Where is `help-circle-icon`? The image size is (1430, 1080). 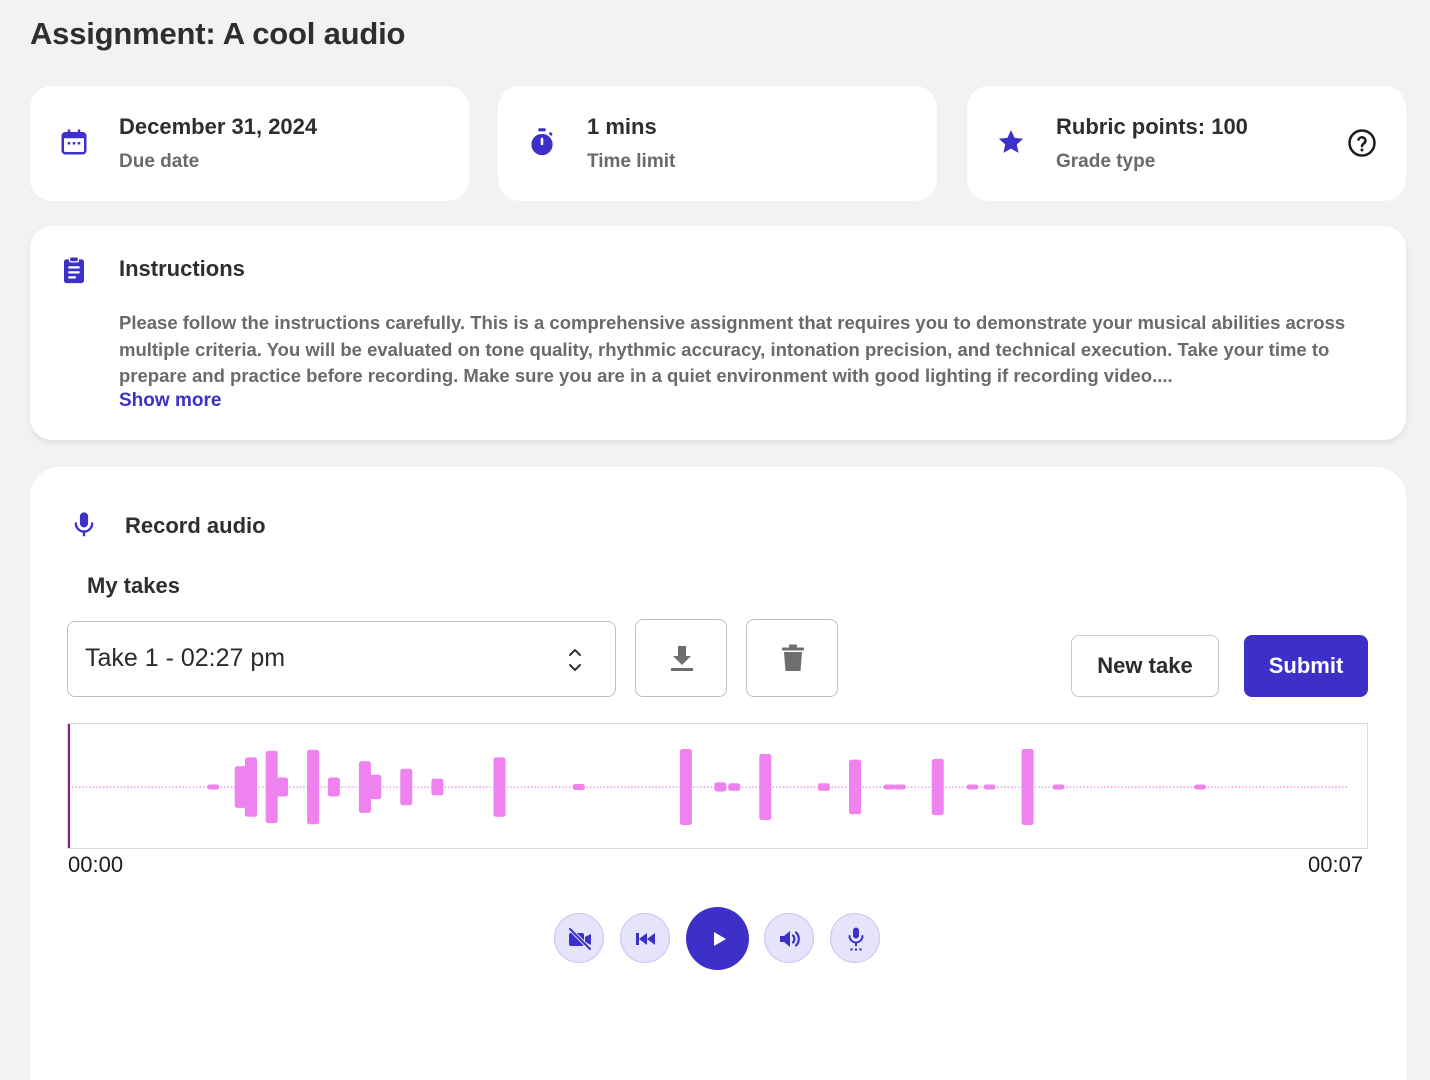 help-circle-icon is located at coordinates (1362, 143).